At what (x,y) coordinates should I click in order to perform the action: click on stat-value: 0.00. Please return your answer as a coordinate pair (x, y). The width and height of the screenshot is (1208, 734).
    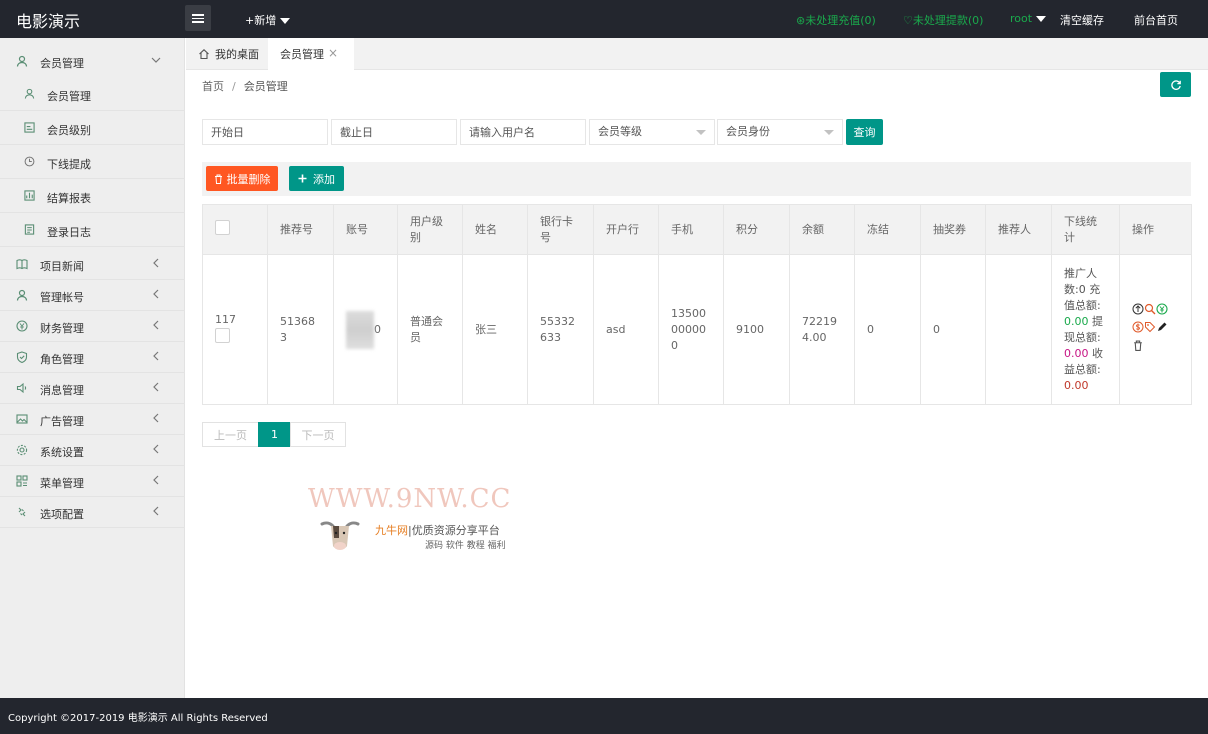
    Looking at the image, I should click on (1076, 321).